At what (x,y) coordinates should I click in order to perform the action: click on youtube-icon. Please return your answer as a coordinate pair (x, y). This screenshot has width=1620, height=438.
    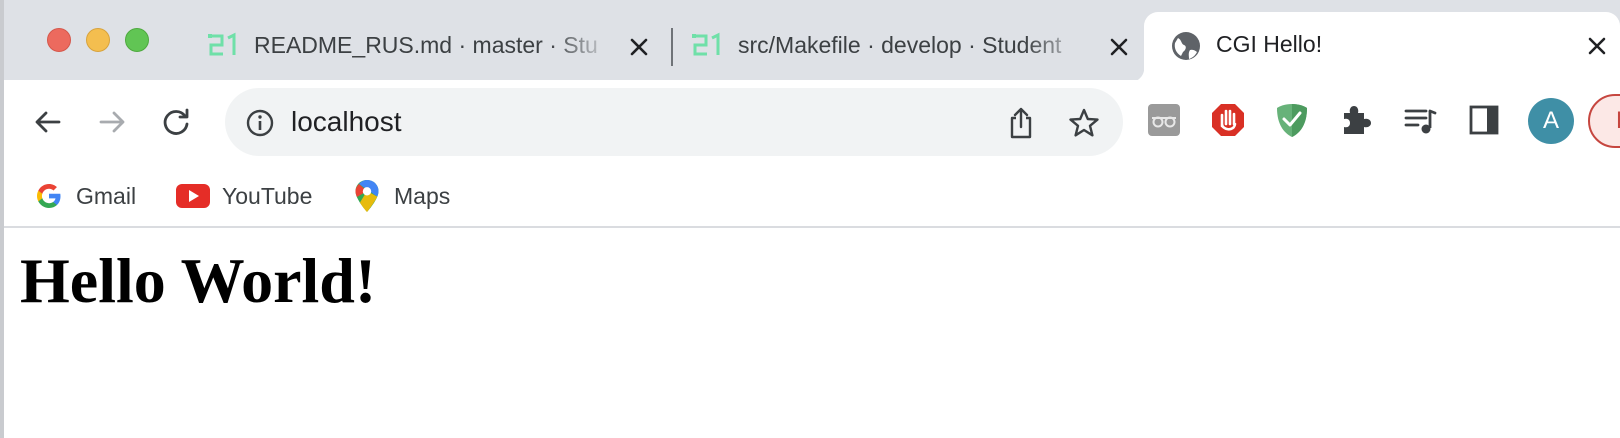
    Looking at the image, I should click on (193, 196).